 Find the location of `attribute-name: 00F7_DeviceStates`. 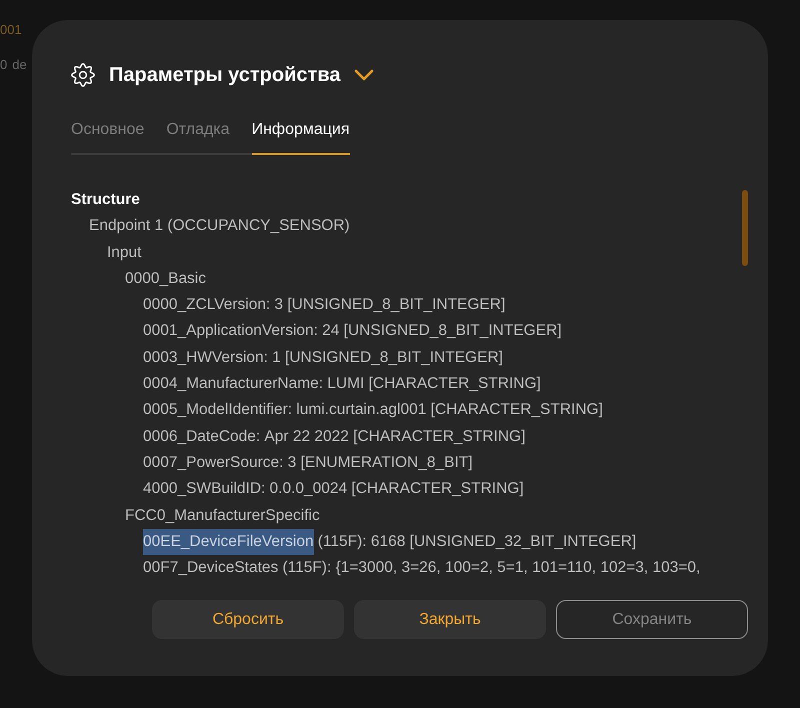

attribute-name: 00F7_DeviceStates is located at coordinates (210, 568).